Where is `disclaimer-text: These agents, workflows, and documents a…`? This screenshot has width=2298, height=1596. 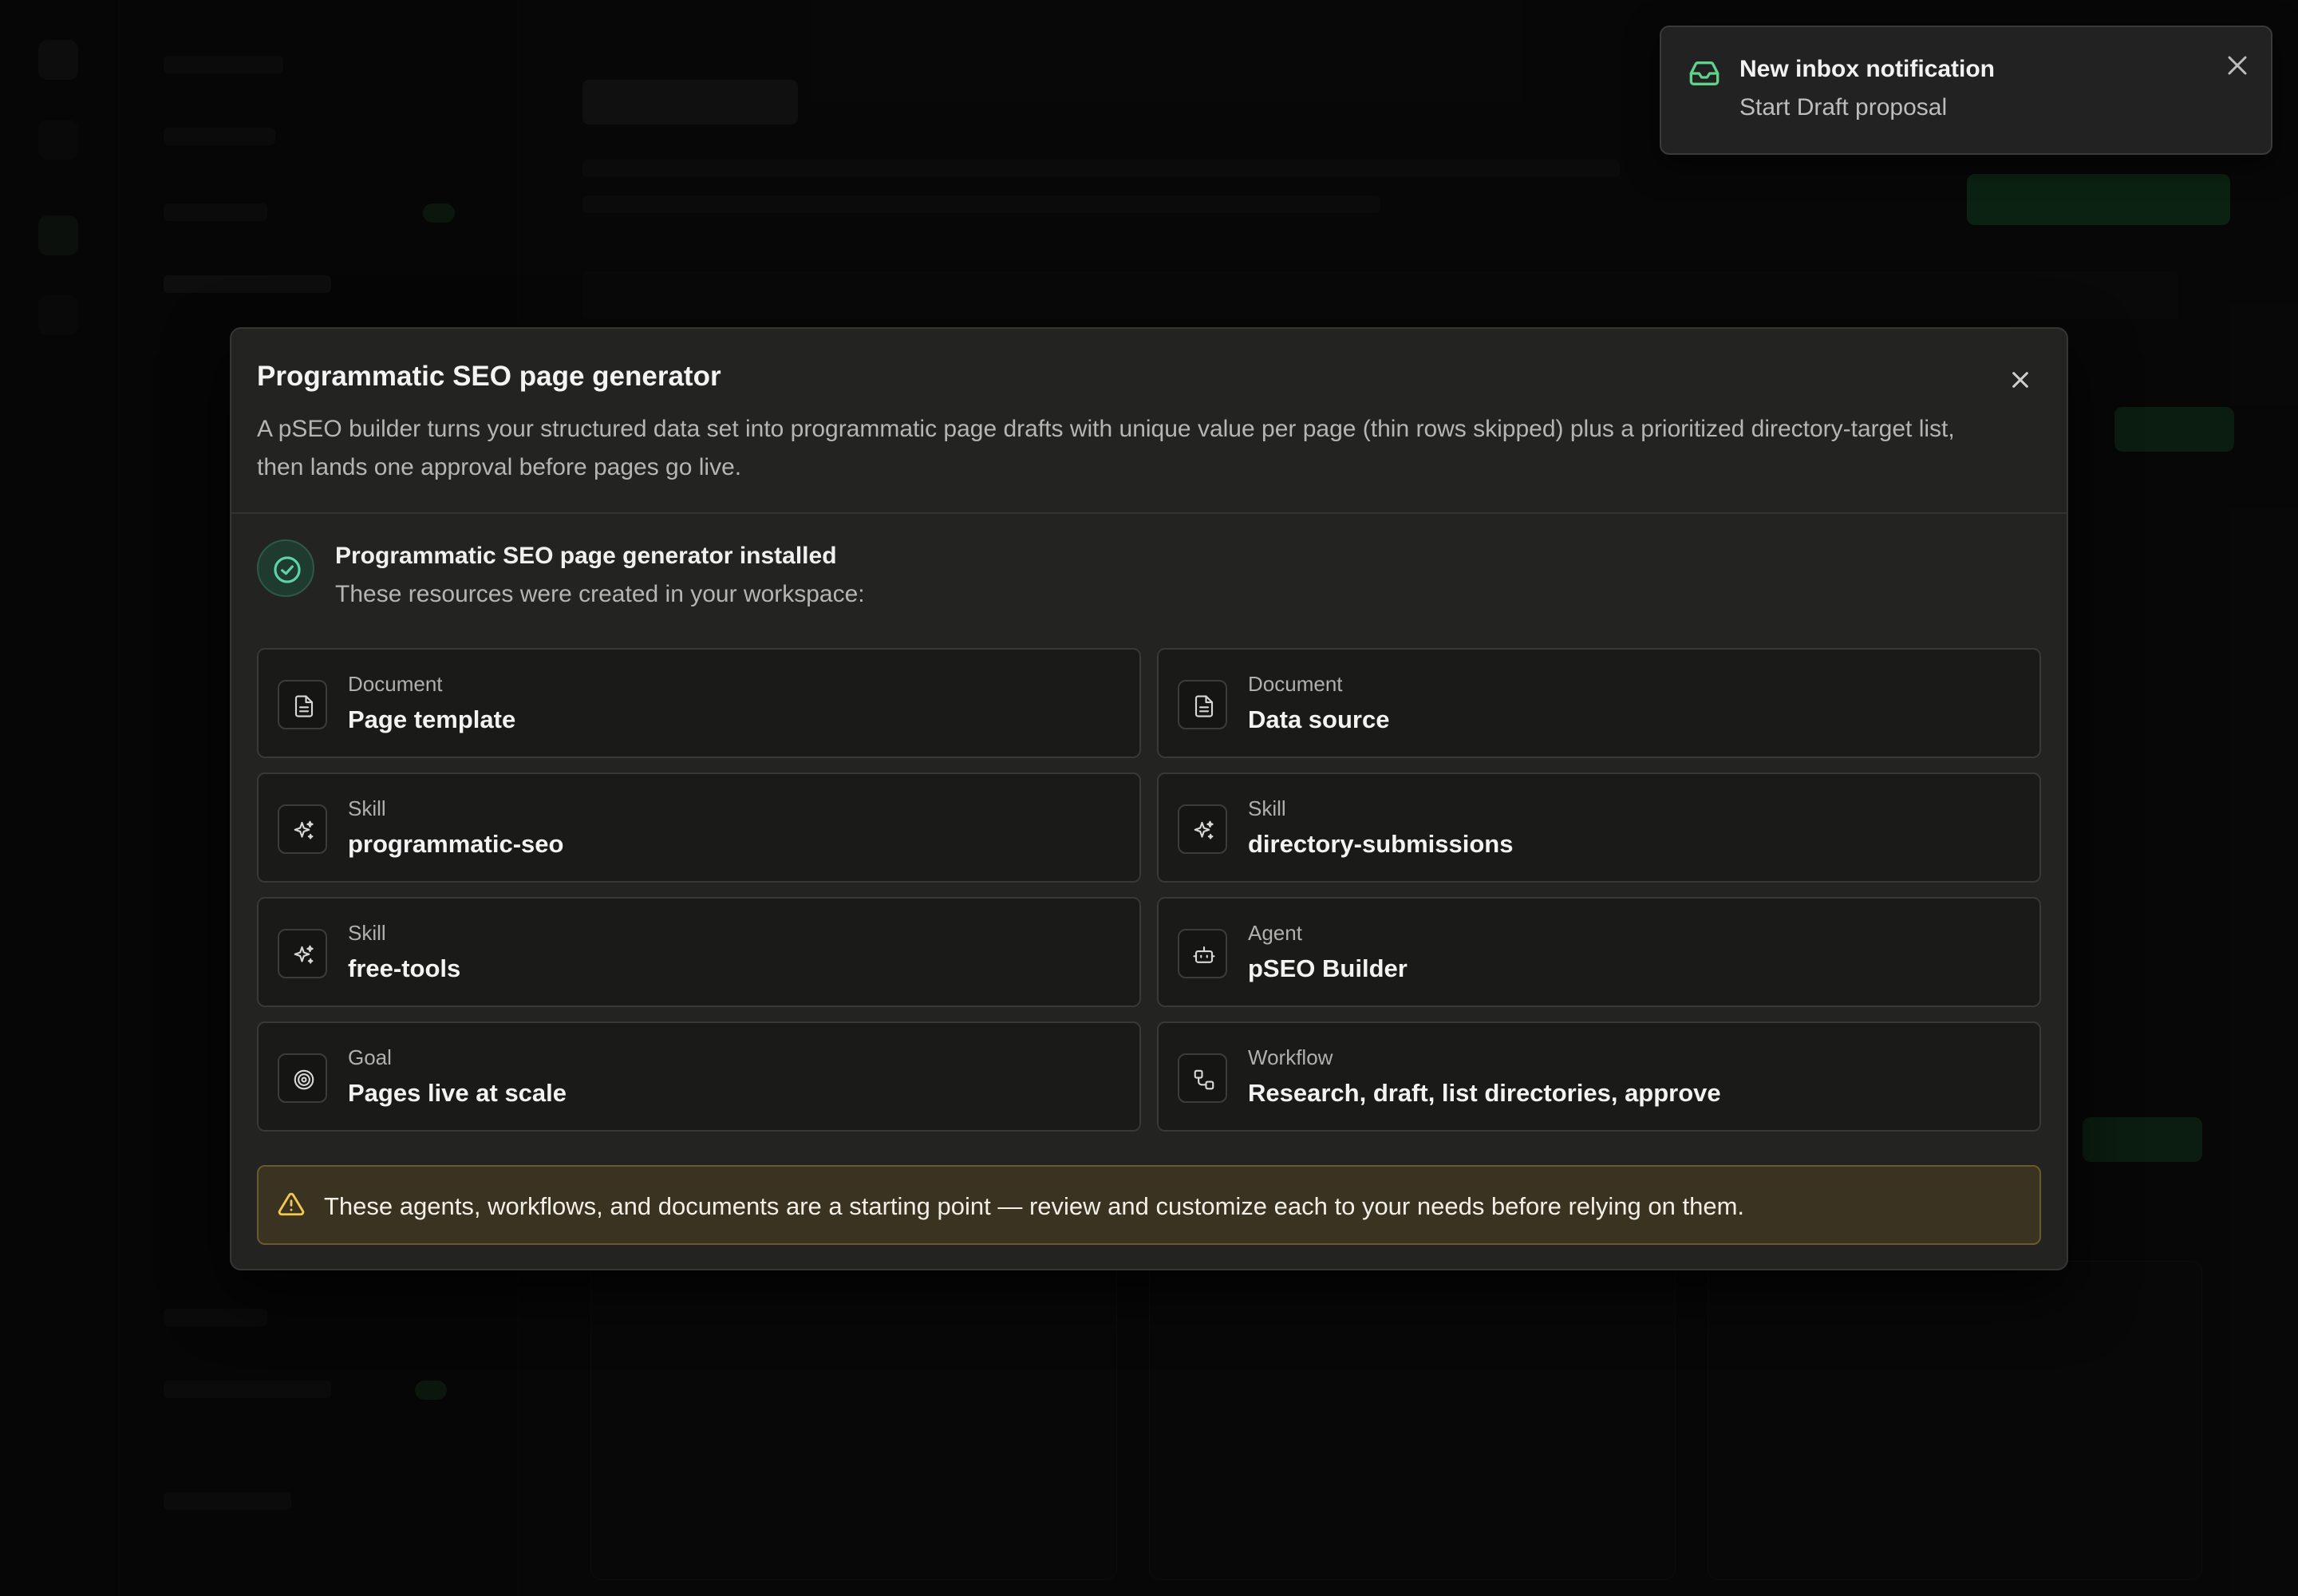
disclaimer-text: These agents, workflows, and documents a… is located at coordinates (1034, 1206).